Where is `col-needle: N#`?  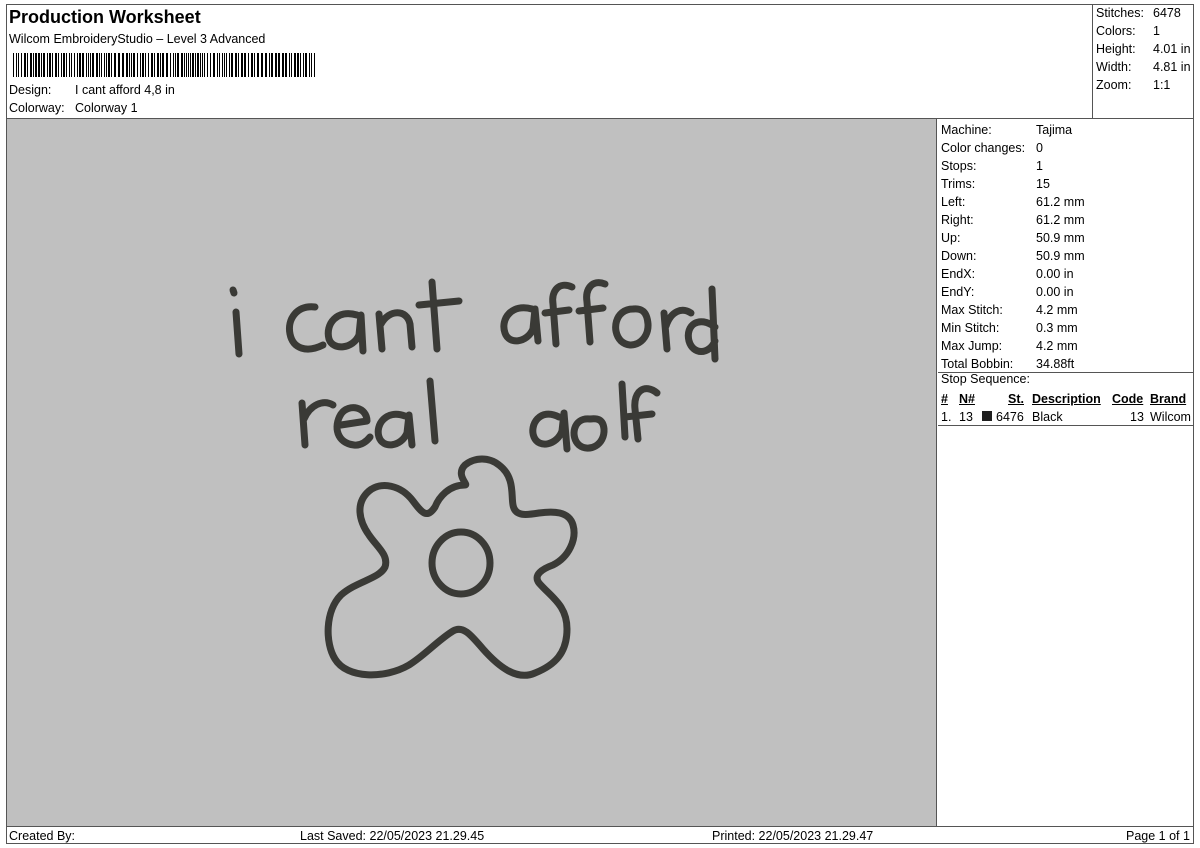
col-needle: N# is located at coordinates (967, 399).